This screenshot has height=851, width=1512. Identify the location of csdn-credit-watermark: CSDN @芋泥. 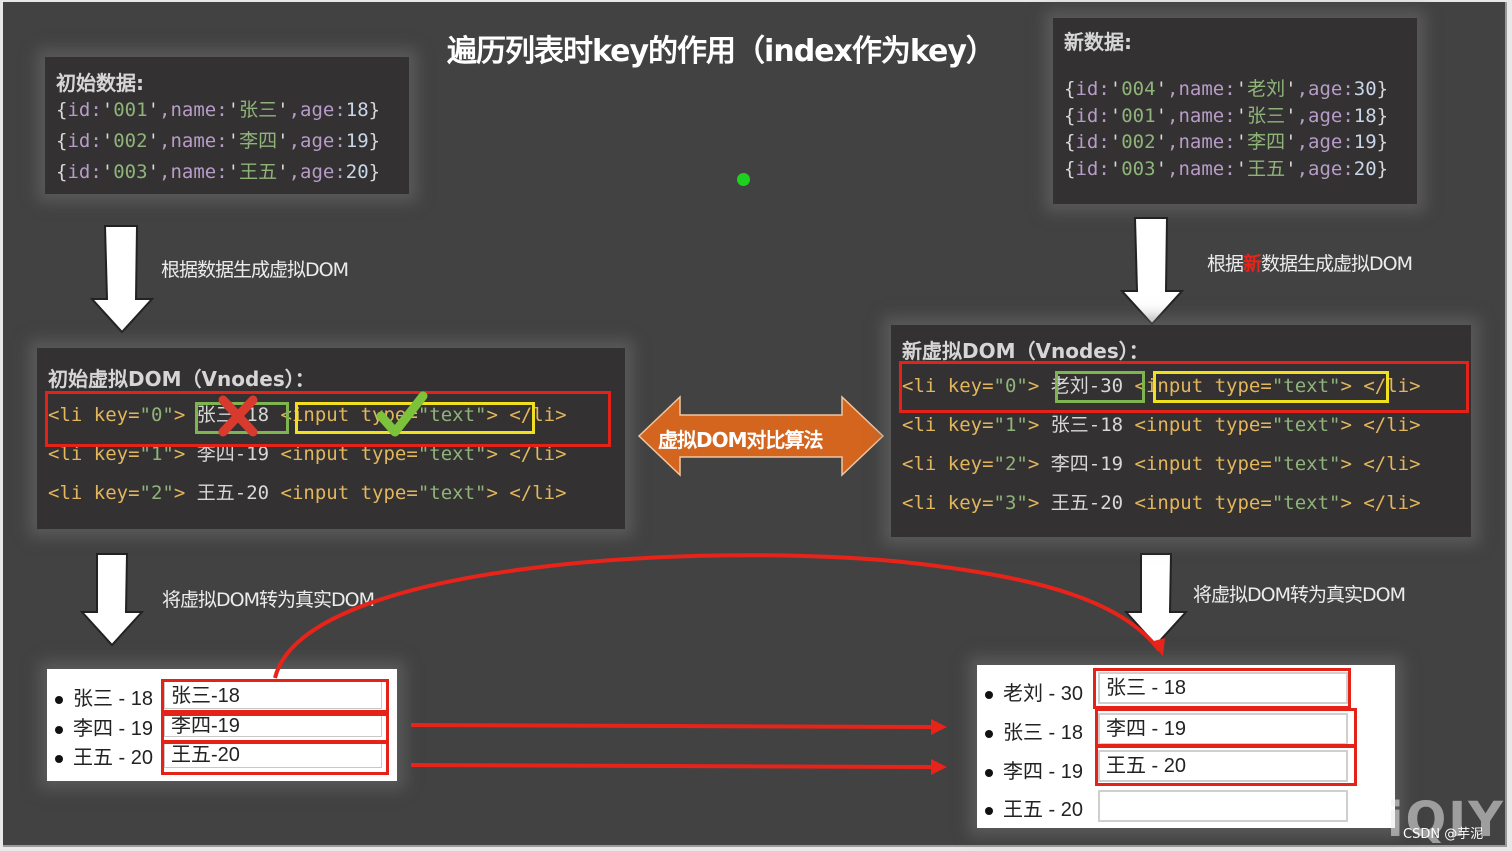
(1443, 834).